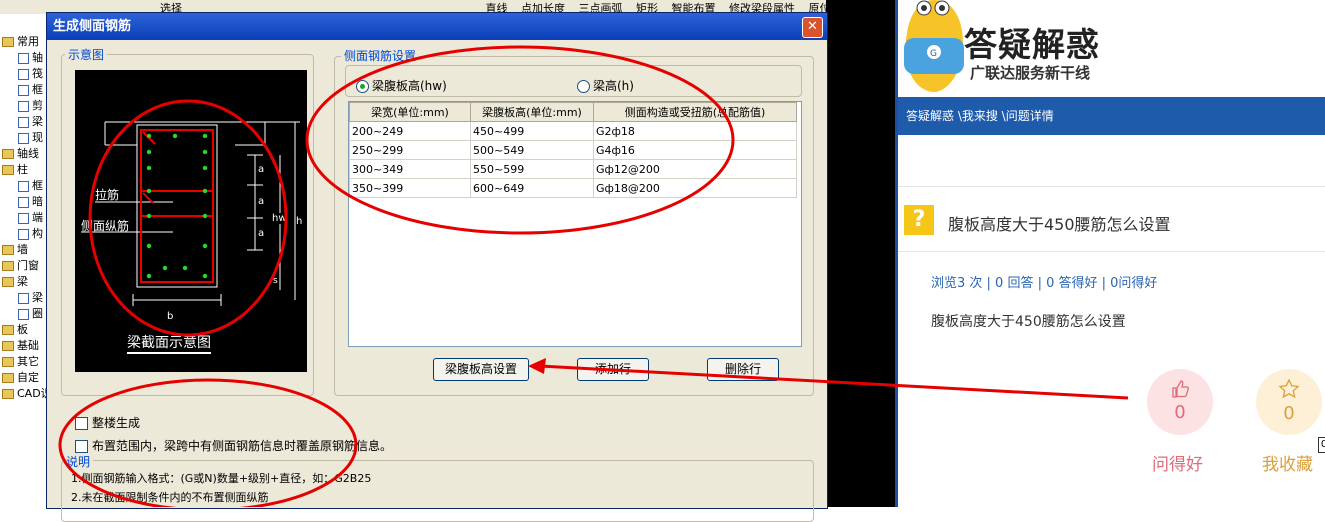  I want to click on table-cell: Gф18@200, so click(695, 188).